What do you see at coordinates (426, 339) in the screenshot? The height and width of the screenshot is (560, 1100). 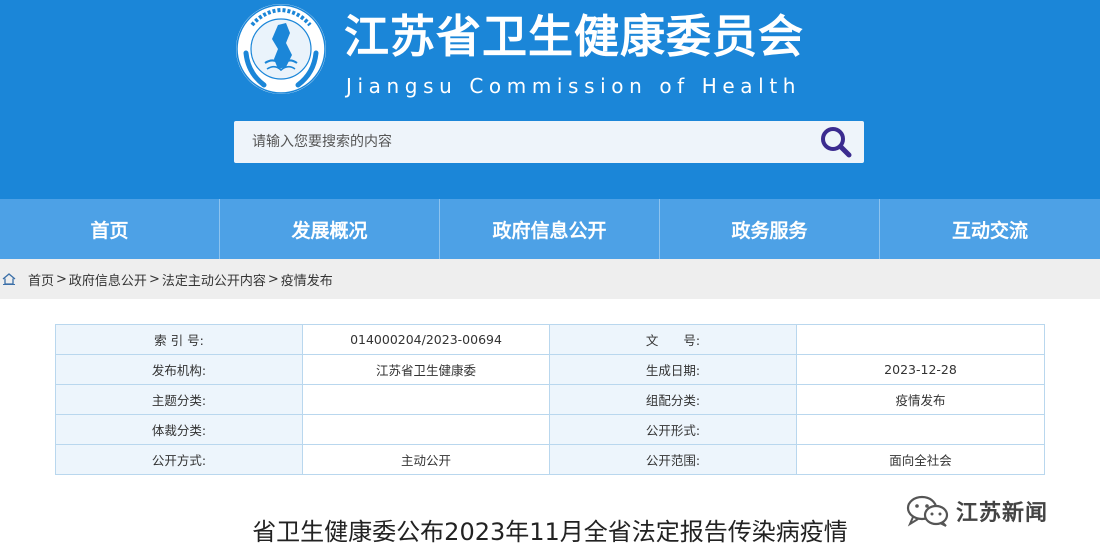 I see `index-number-value: 014000204/2023-00694` at bounding box center [426, 339].